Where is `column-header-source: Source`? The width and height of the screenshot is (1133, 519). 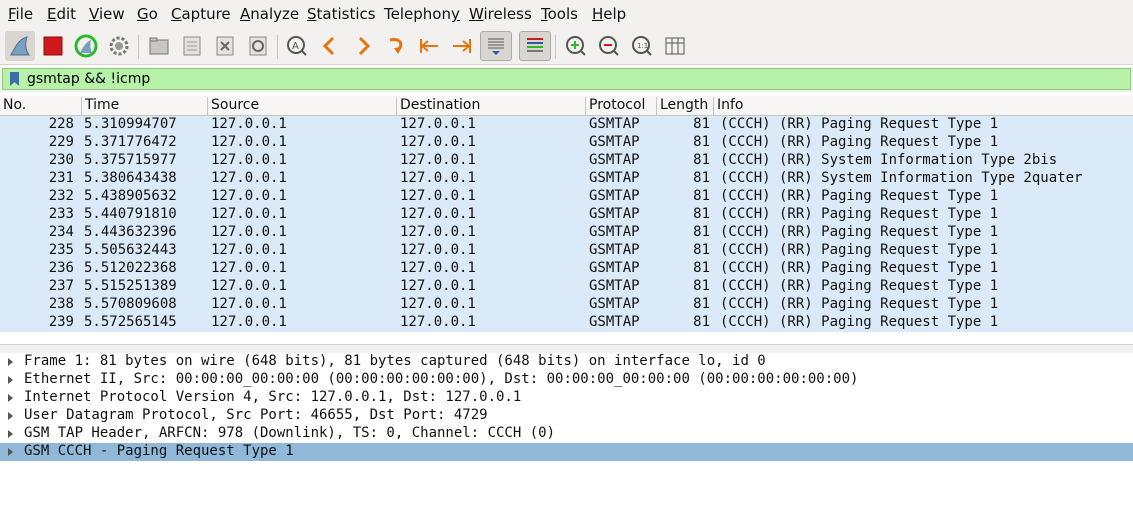 column-header-source: Source is located at coordinates (301, 106).